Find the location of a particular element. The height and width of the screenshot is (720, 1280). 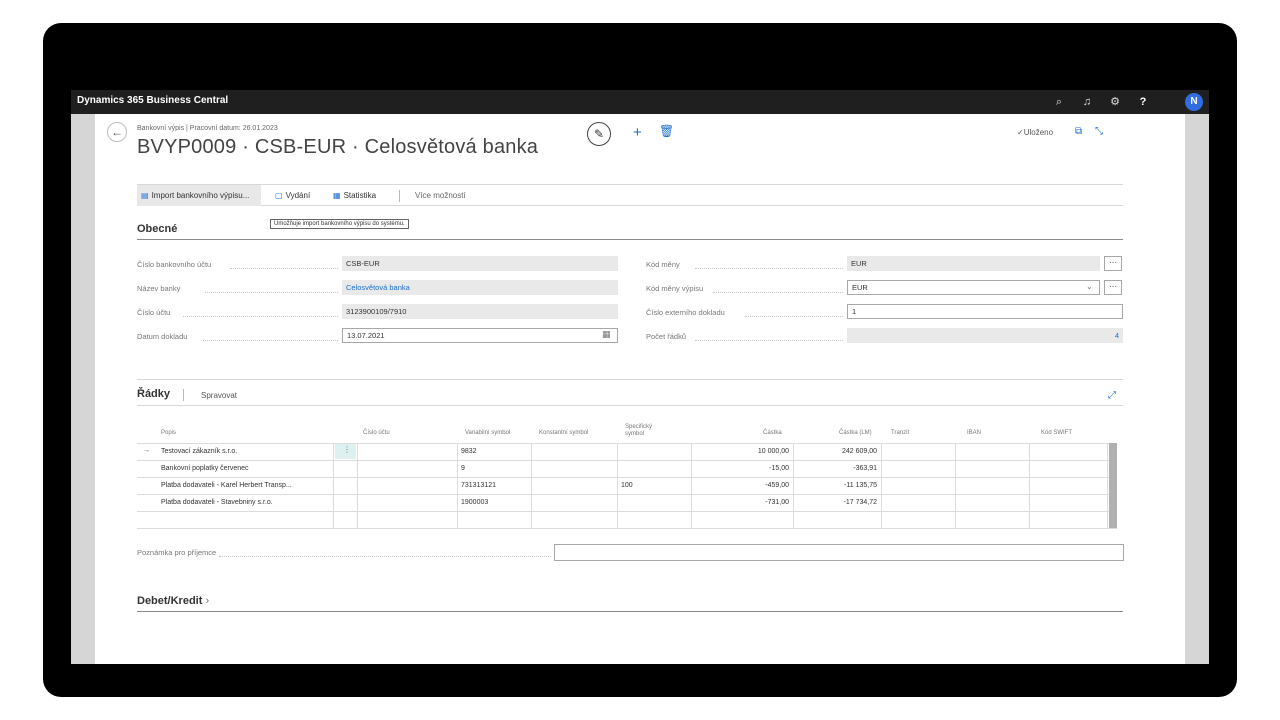

search-icon: ⌕ is located at coordinates (1059, 102).